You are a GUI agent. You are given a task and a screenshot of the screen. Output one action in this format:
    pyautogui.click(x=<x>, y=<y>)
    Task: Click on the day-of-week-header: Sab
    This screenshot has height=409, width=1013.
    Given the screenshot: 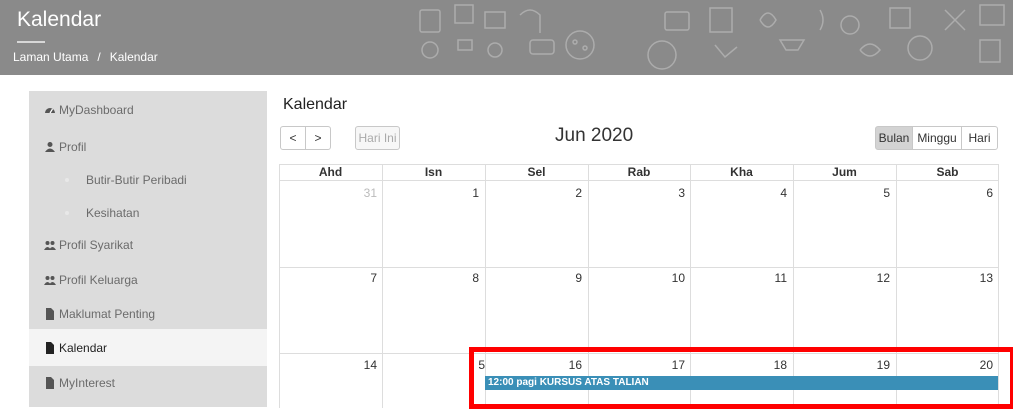 What is the action you would take?
    pyautogui.click(x=947, y=172)
    